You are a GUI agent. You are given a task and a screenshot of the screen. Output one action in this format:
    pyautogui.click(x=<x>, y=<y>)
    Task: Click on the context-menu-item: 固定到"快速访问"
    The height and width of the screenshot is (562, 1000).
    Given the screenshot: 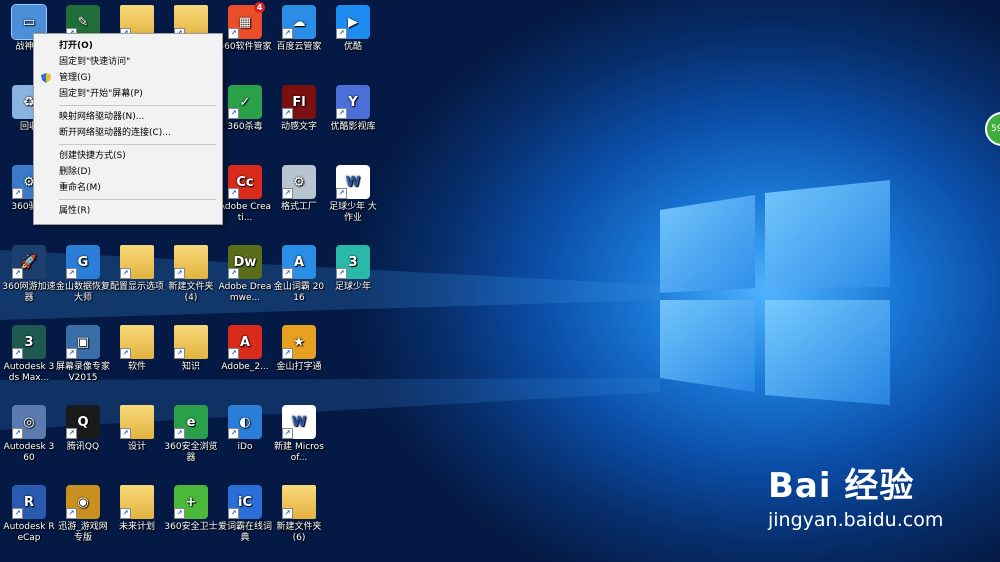 What is the action you would take?
    pyautogui.click(x=128, y=62)
    